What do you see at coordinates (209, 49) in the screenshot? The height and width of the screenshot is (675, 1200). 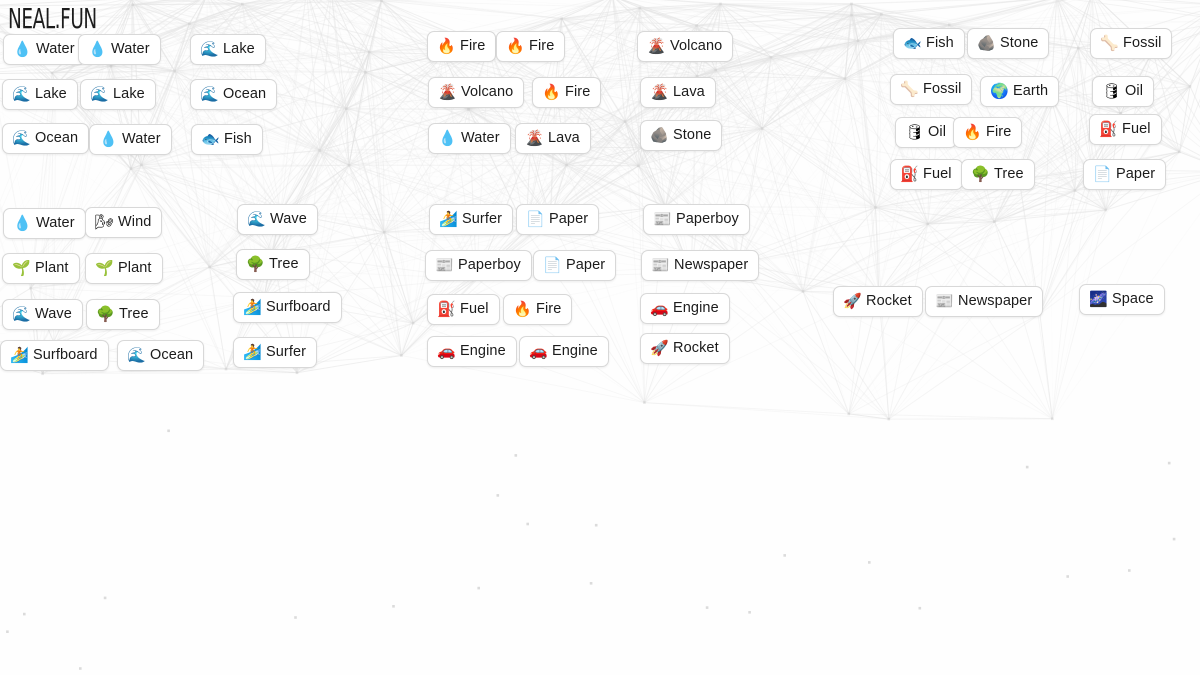 I see `lake-icon: 🌊` at bounding box center [209, 49].